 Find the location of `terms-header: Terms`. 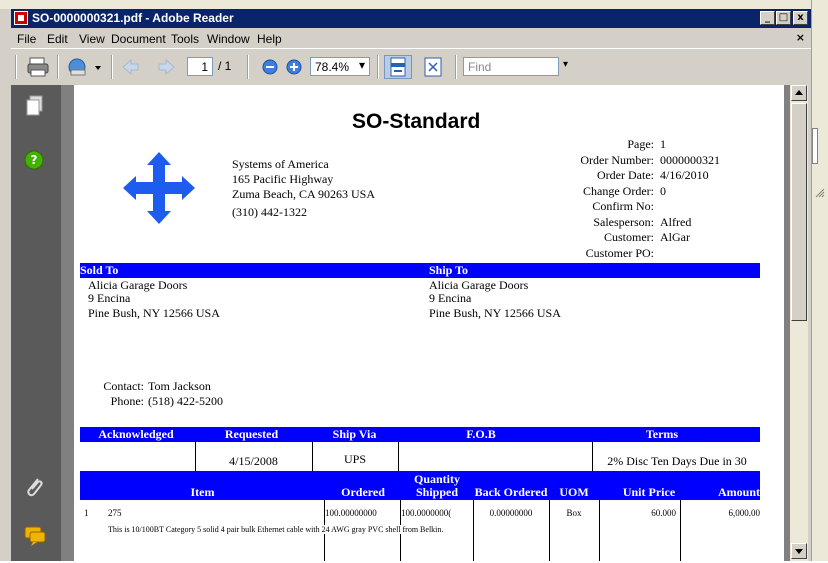

terms-header: Terms is located at coordinates (662, 434).